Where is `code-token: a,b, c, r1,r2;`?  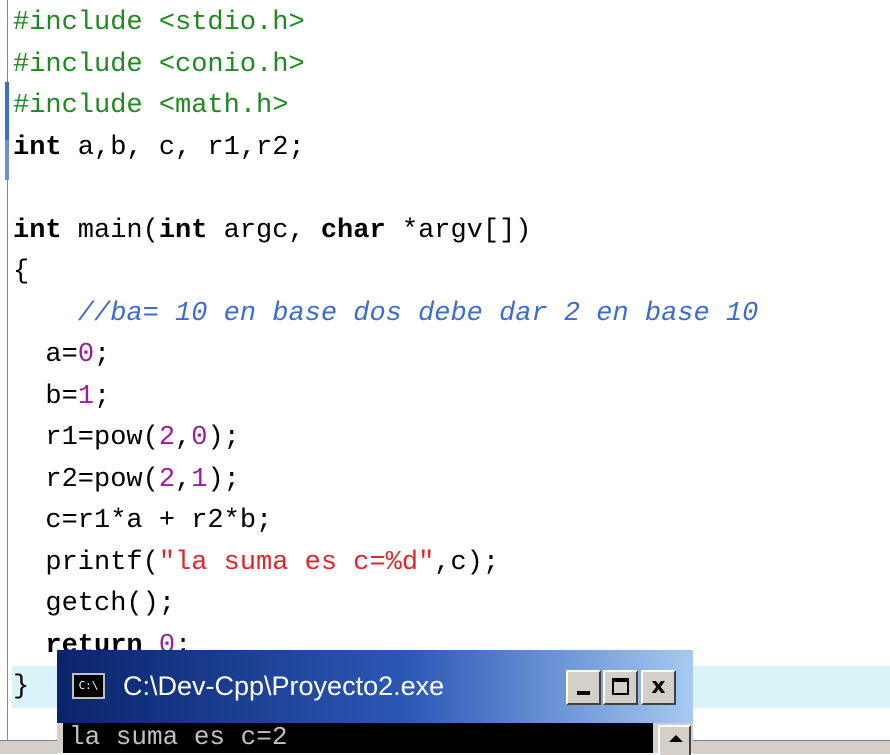 code-token: a,b, c, r1,r2; is located at coordinates (183, 147).